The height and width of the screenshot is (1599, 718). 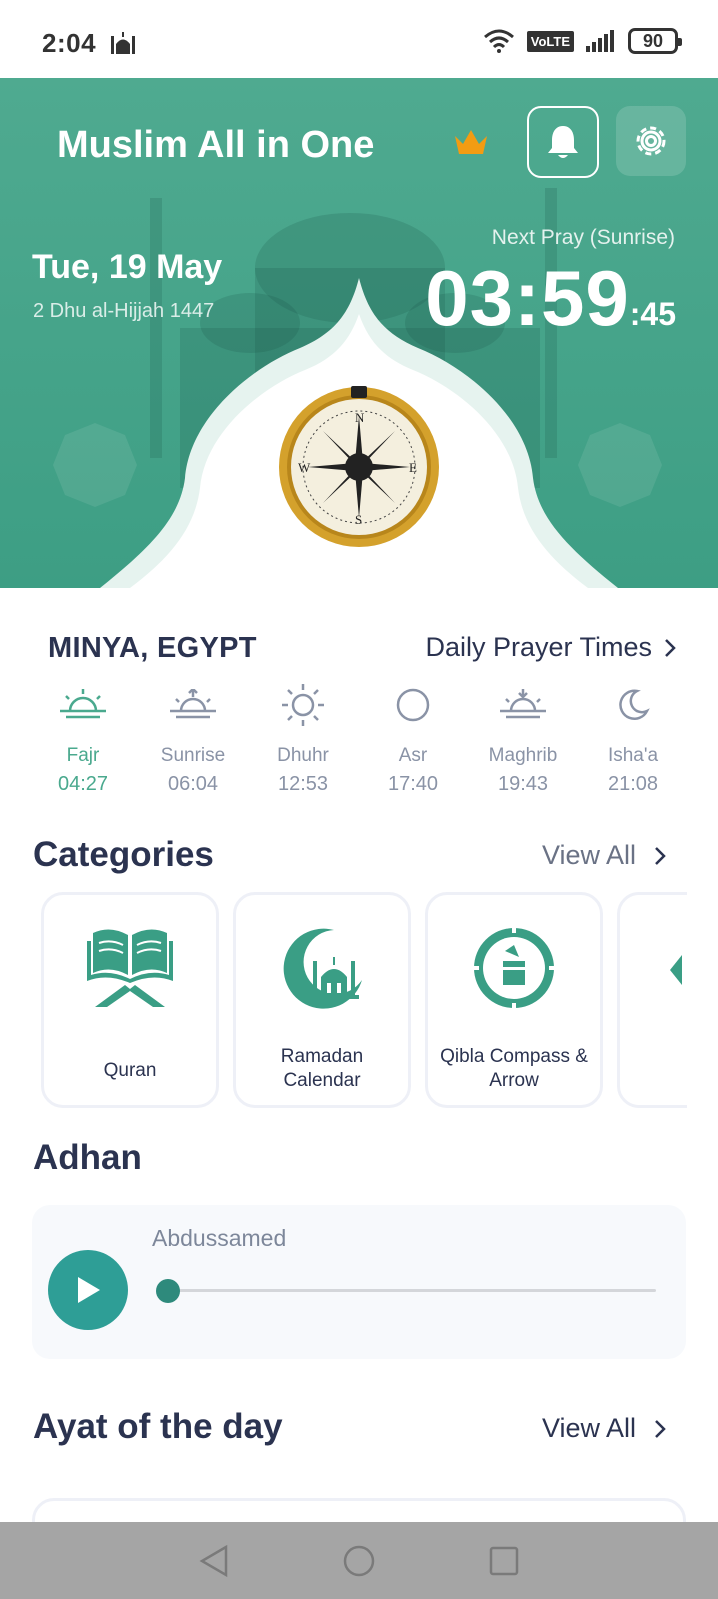 I want to click on home-icon, so click(x=359, y=1561).